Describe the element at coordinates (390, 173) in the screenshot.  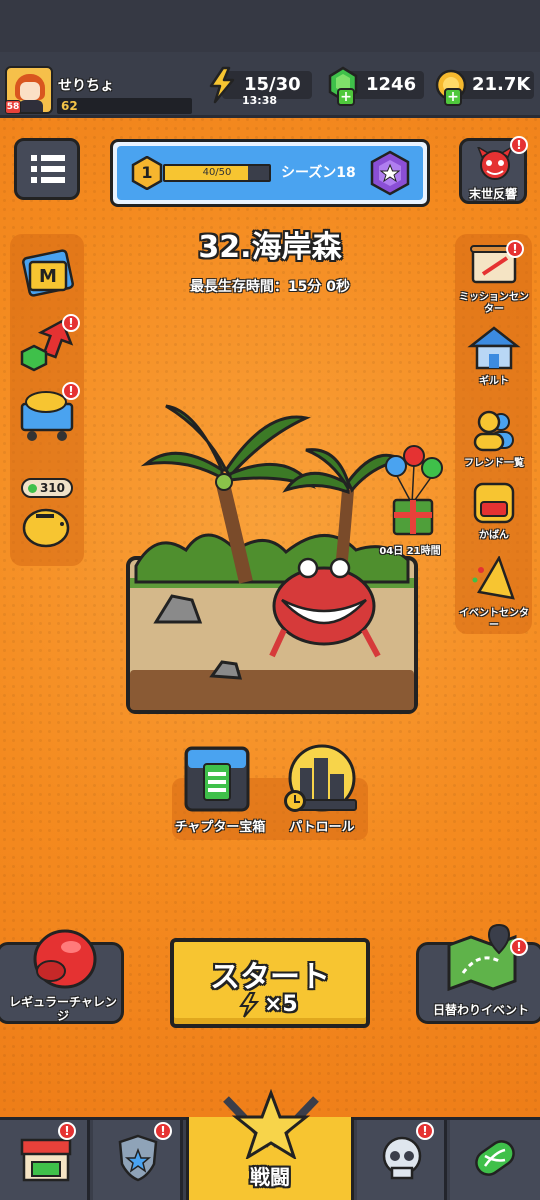
I see `season-badge-icon` at that location.